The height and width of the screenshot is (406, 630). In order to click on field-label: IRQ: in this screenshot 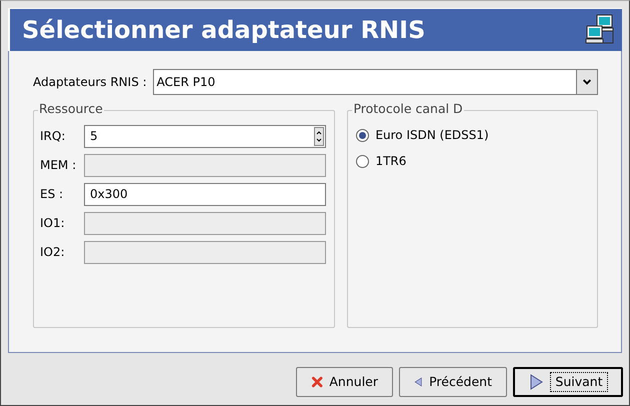, I will do `click(53, 136)`.